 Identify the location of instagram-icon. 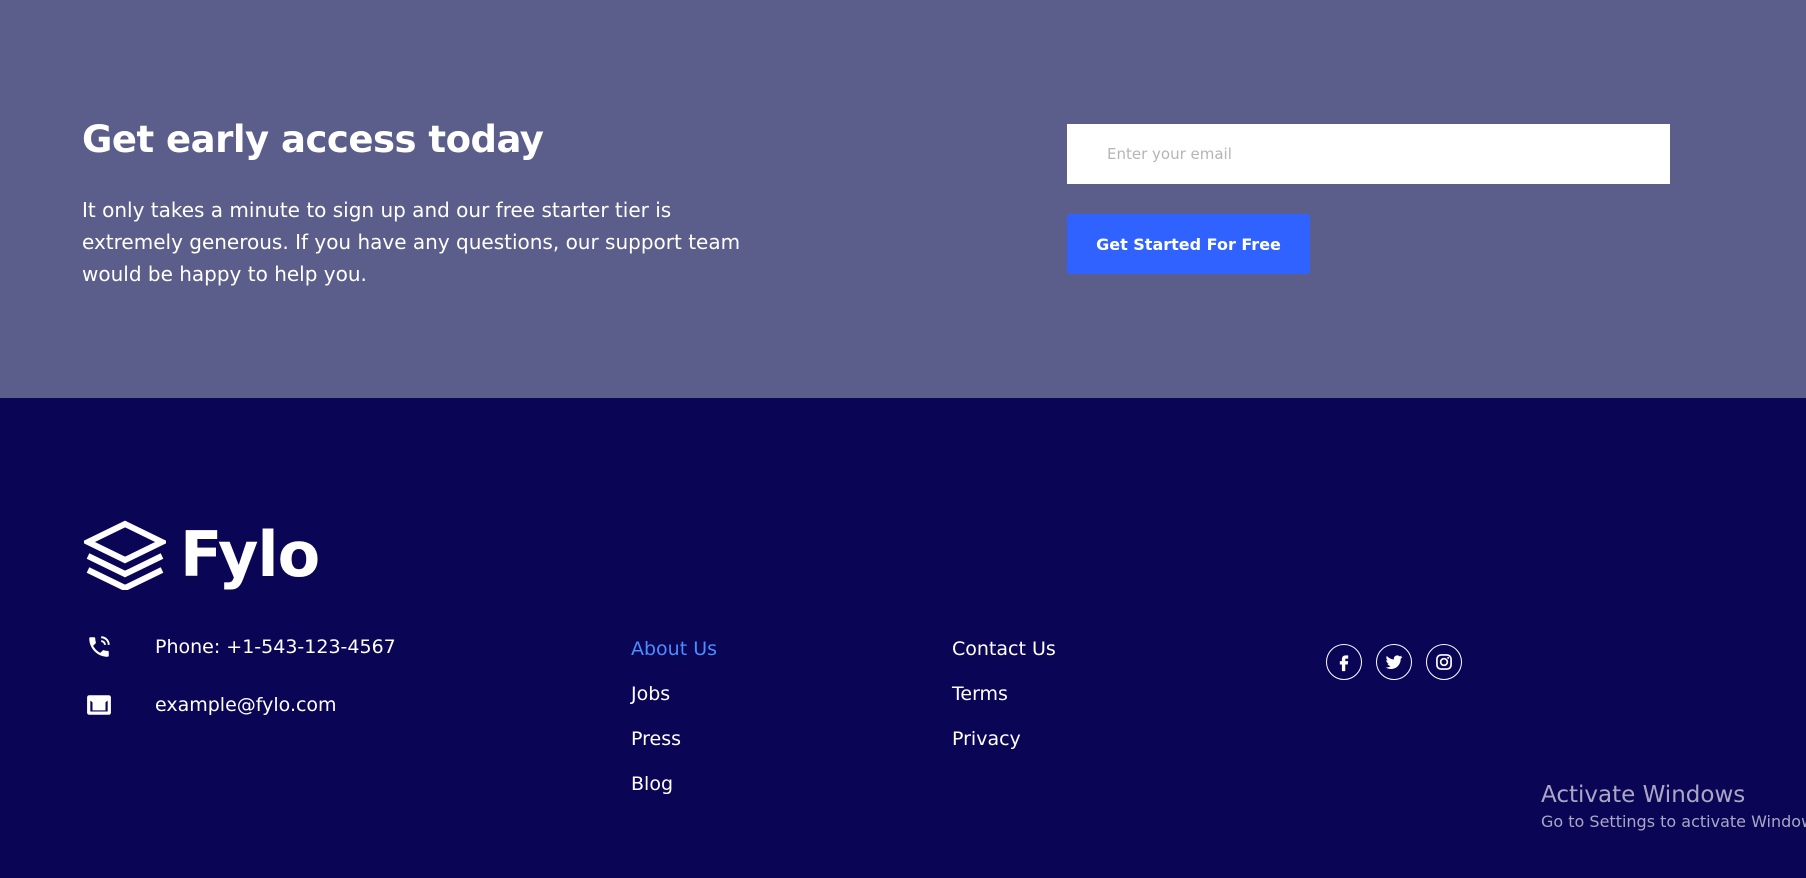
(1444, 662).